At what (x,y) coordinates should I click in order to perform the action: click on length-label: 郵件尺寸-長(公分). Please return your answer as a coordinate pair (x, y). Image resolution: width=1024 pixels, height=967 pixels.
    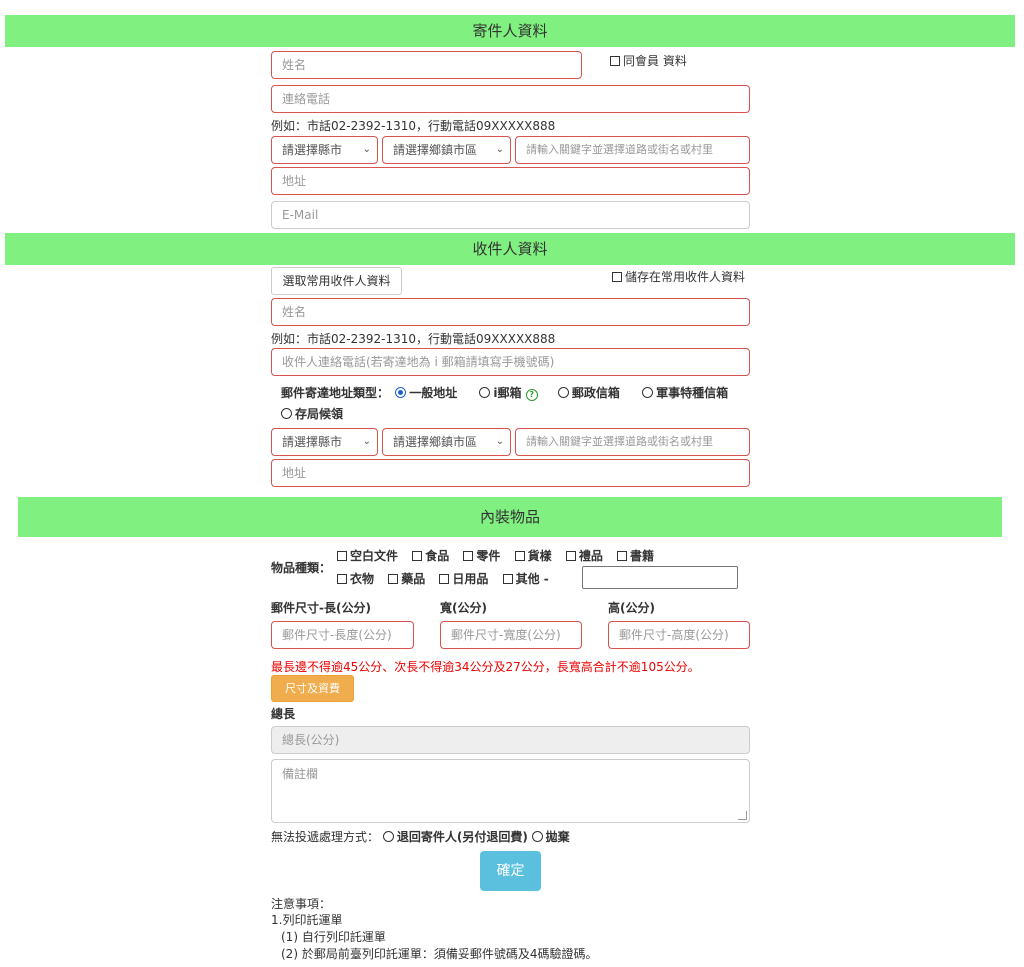
    Looking at the image, I should click on (321, 608).